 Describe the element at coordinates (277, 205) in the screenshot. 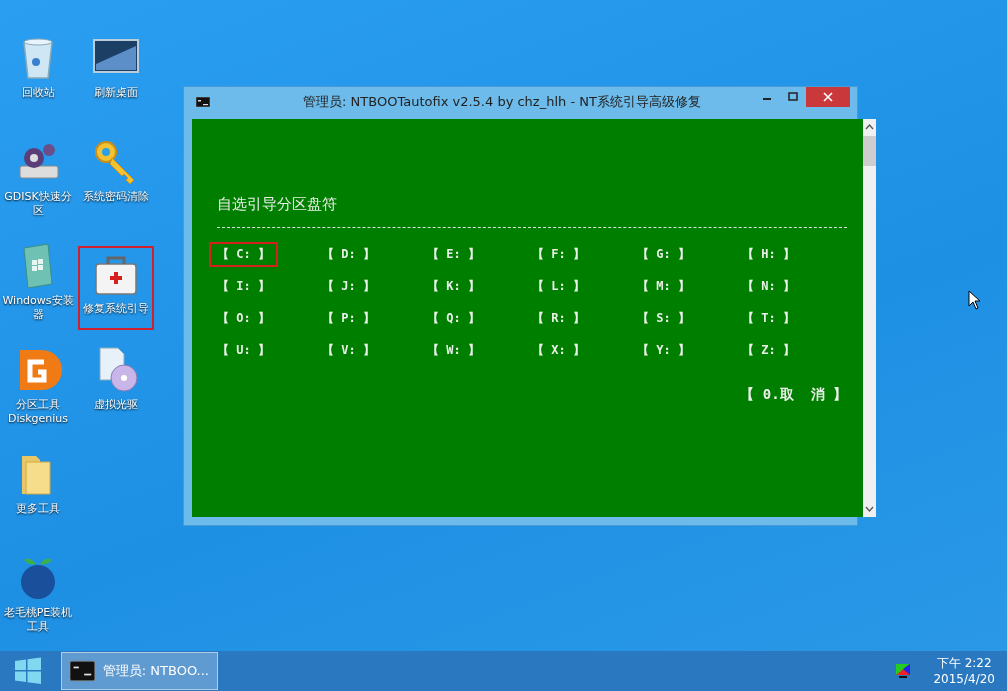

I see `console-heading: 自选引导分区盘符` at that location.